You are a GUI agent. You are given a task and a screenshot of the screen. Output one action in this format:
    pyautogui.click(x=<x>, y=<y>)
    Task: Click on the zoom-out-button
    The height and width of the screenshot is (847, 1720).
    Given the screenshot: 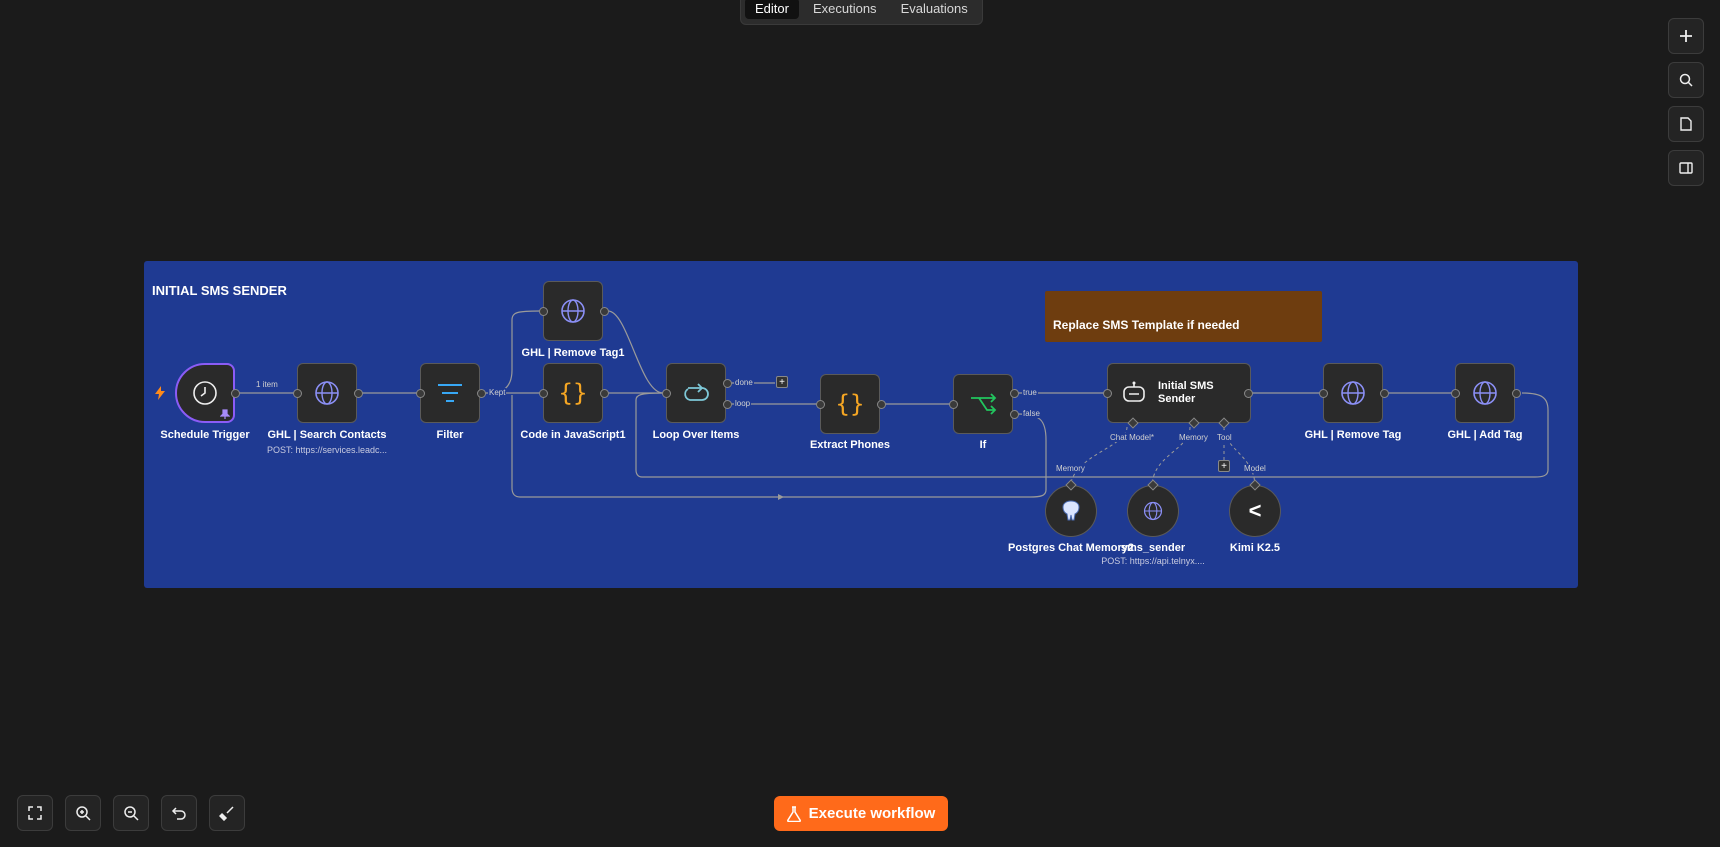 What is the action you would take?
    pyautogui.click(x=131, y=813)
    